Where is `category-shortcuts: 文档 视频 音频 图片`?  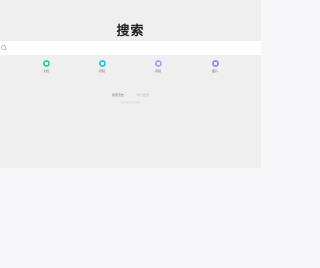
category-shortcuts: 文档 视频 音频 图片 is located at coordinates (130, 68).